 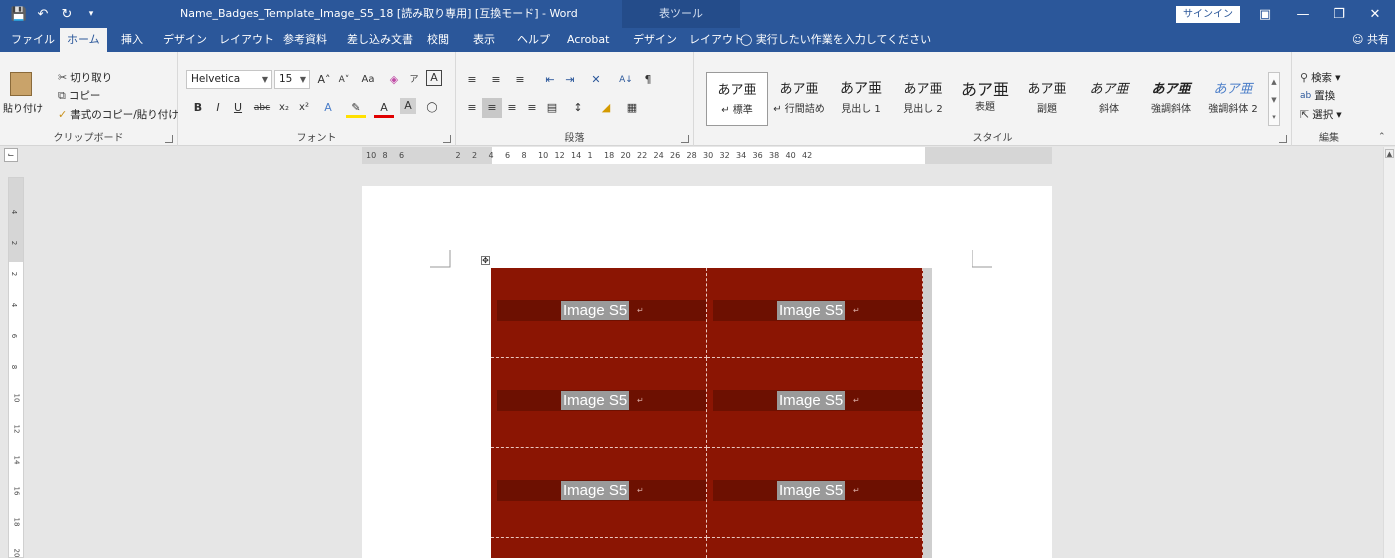 I want to click on line-spacing-icon: ↕, so click(x=578, y=108).